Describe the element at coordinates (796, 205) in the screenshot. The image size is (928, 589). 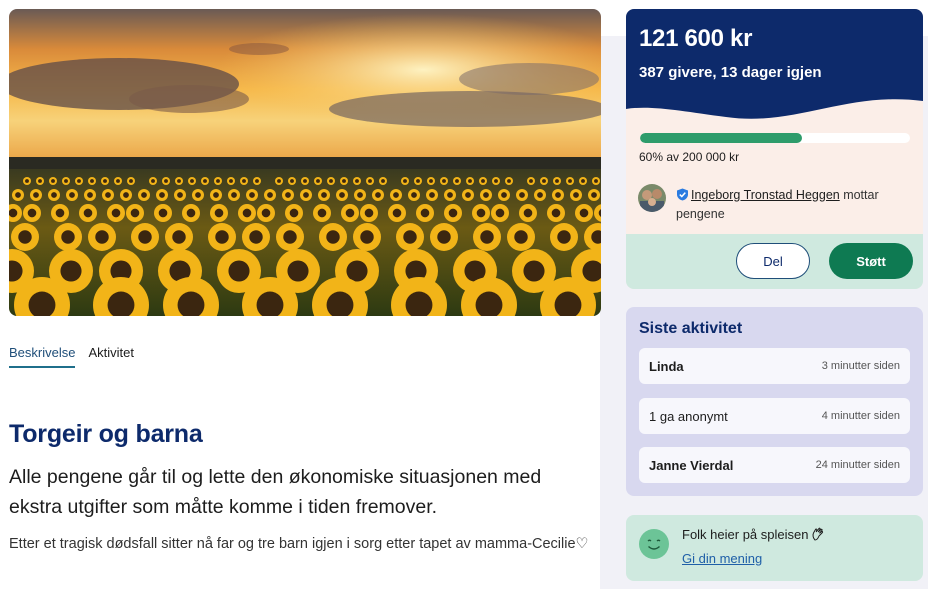
I see `recipient-line: Ingeborg Tronstad Heggen mottar pengene` at that location.